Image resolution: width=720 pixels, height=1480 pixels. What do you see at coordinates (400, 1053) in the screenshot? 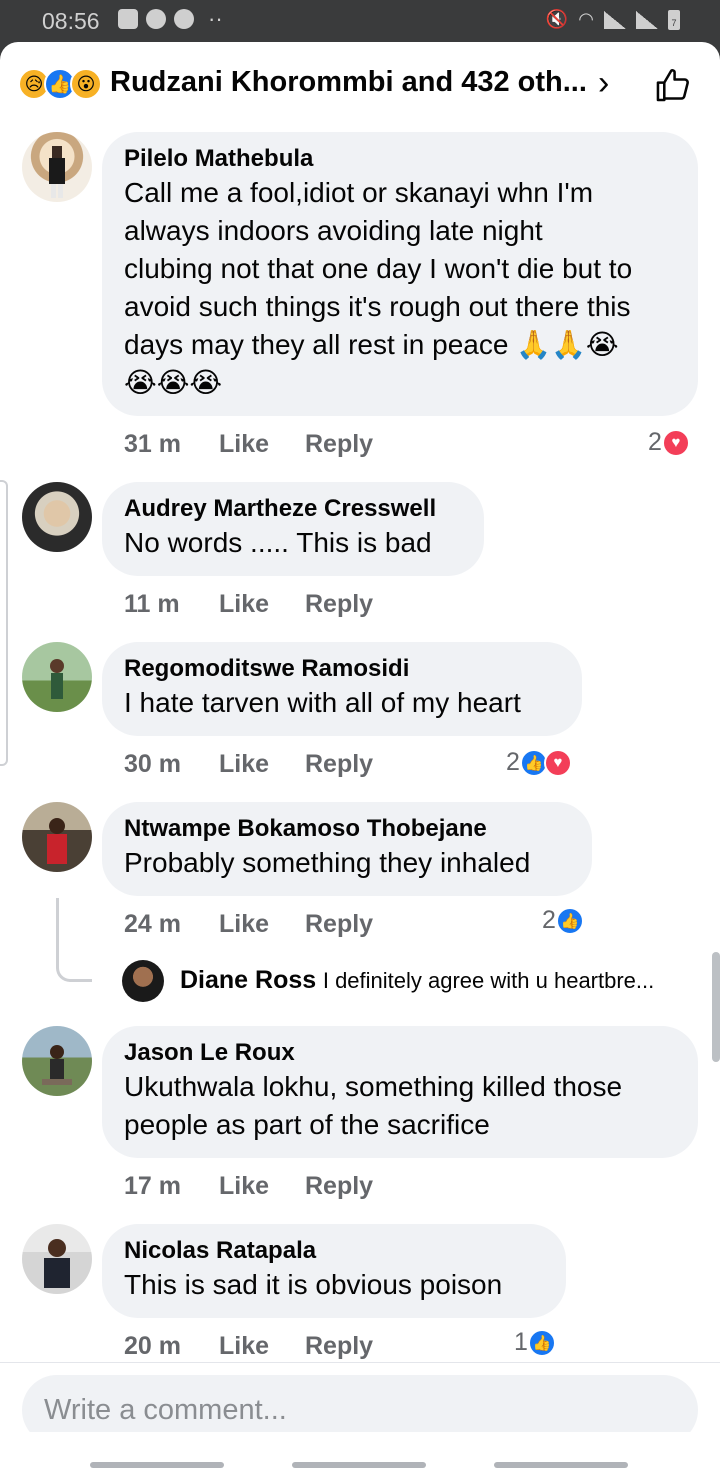
I see `comment-author: Jason Le Roux` at bounding box center [400, 1053].